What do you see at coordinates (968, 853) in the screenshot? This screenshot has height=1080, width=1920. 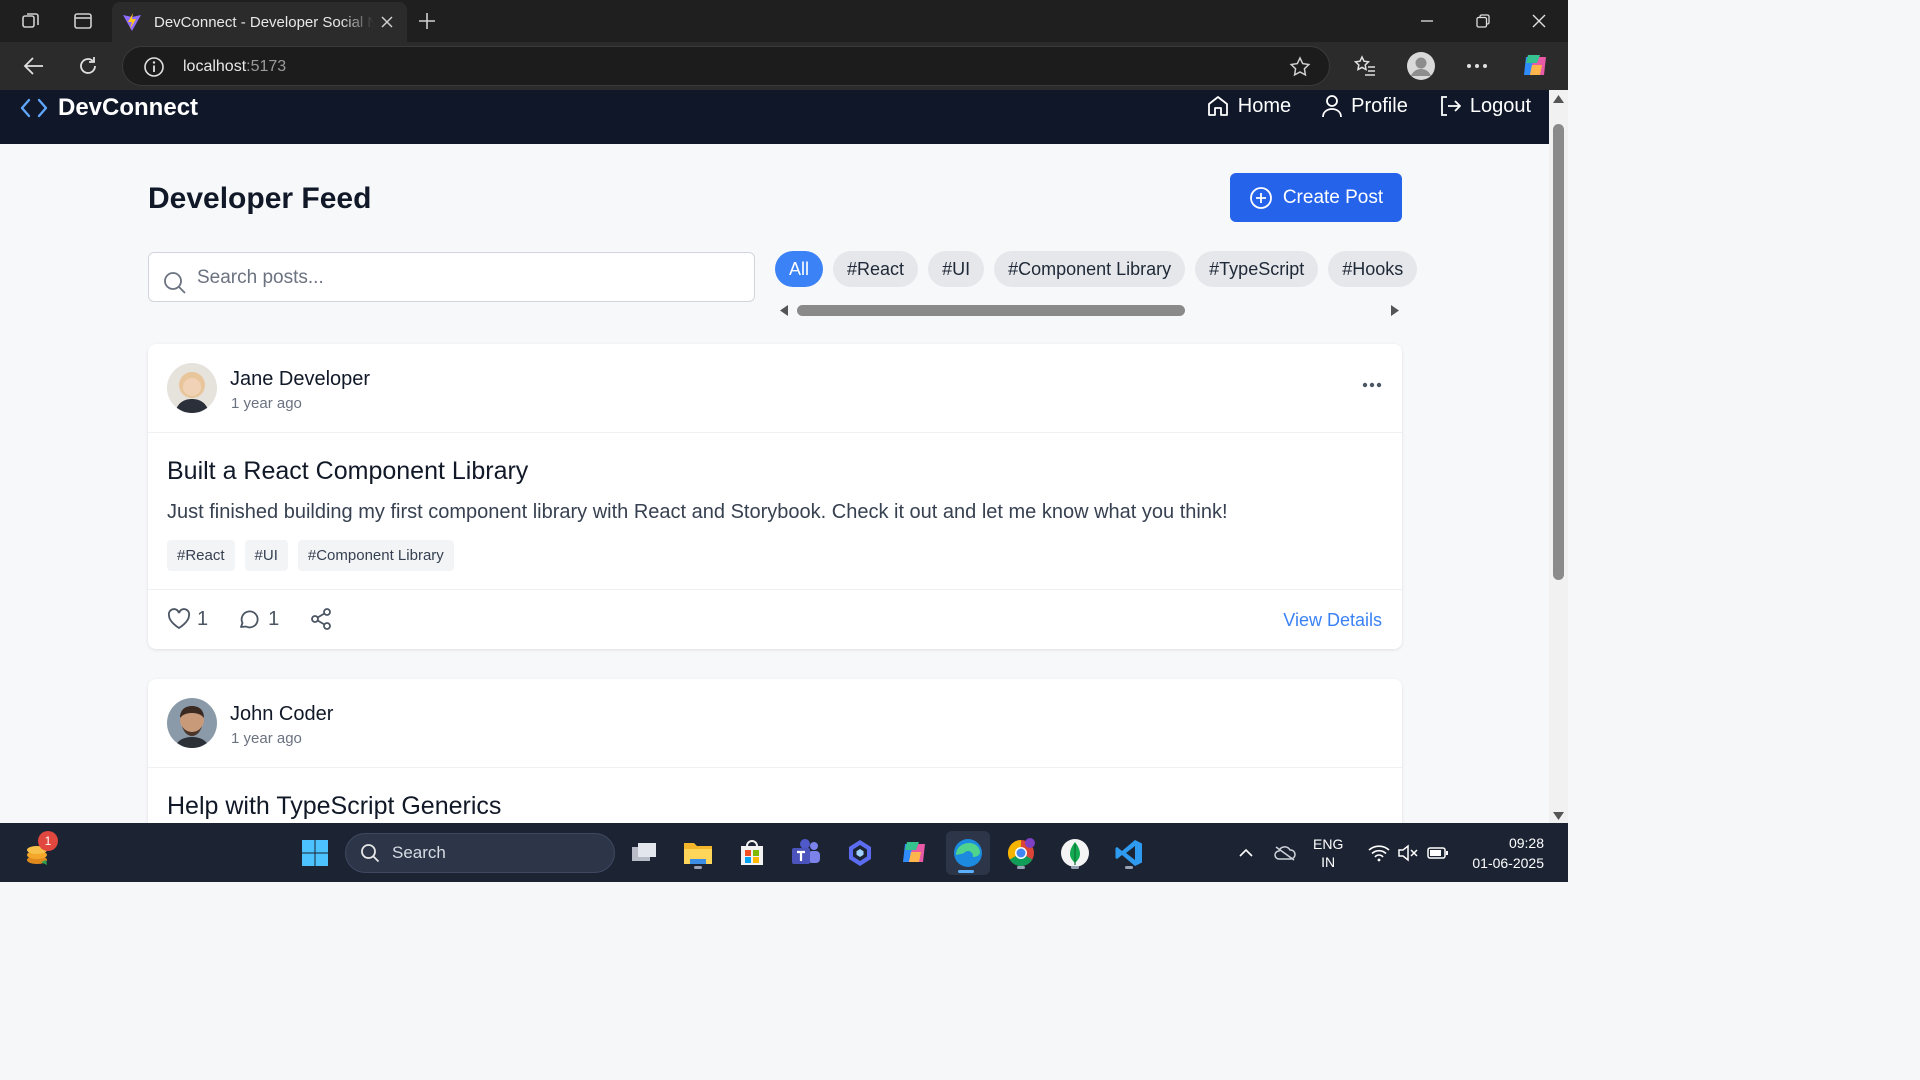 I see `edge-browser-icon` at bounding box center [968, 853].